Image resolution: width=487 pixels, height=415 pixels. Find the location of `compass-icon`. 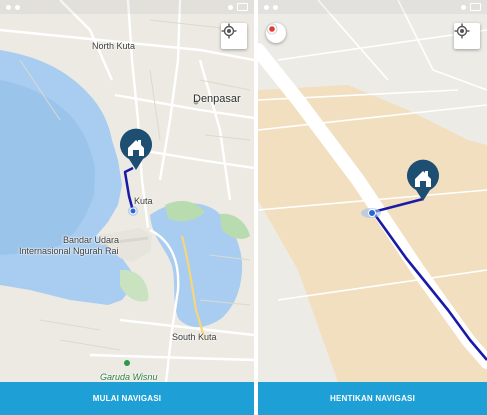

compass-icon is located at coordinates (272, 29).